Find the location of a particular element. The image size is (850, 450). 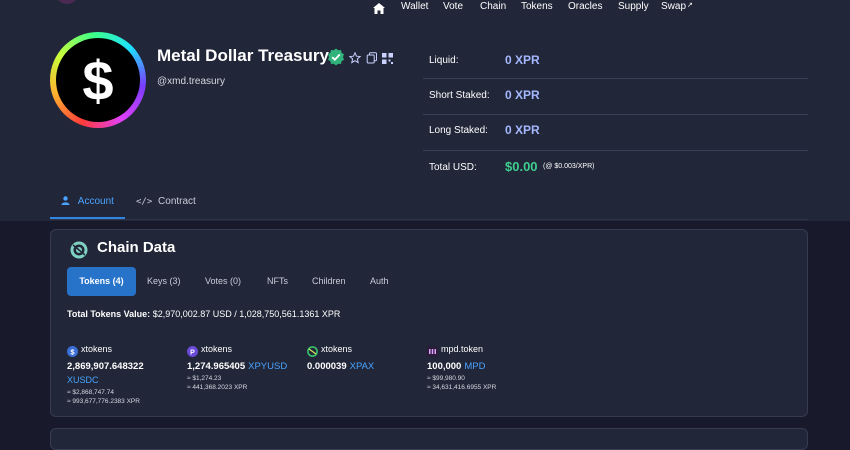

subtab-tokens: Tokens (4) is located at coordinates (101, 281).